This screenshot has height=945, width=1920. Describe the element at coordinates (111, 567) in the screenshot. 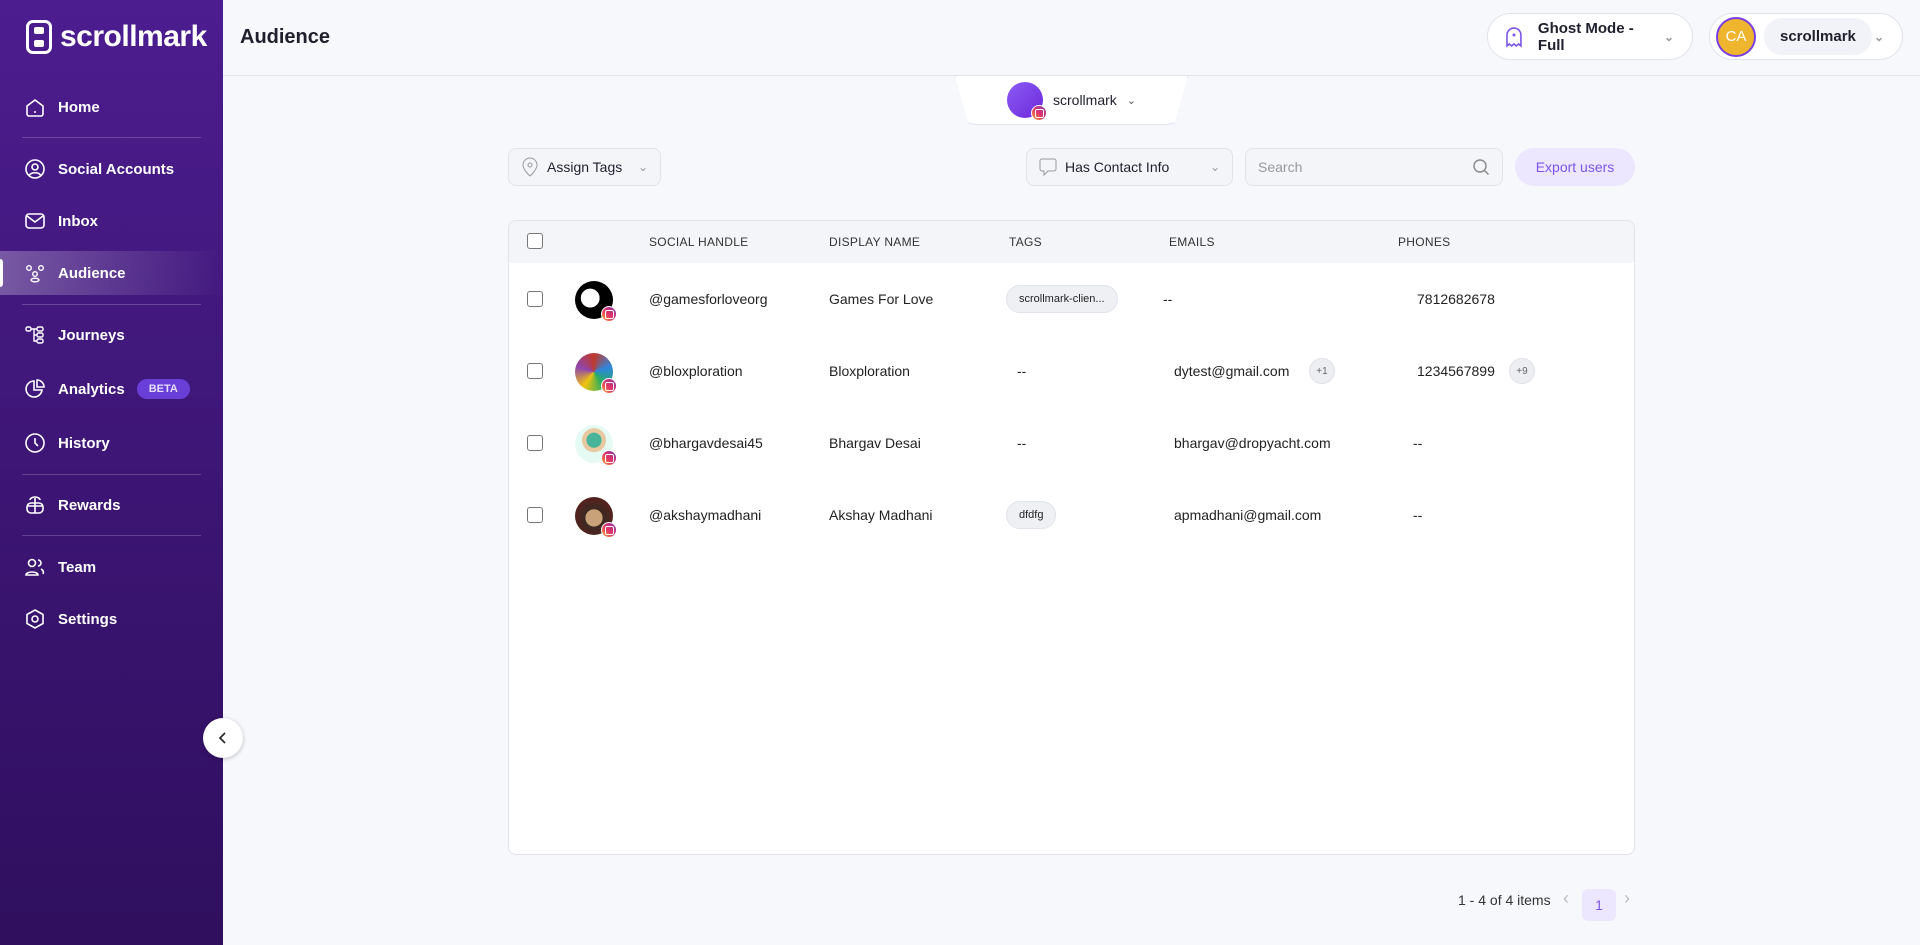

I see `sidebar-item-team: Team` at that location.